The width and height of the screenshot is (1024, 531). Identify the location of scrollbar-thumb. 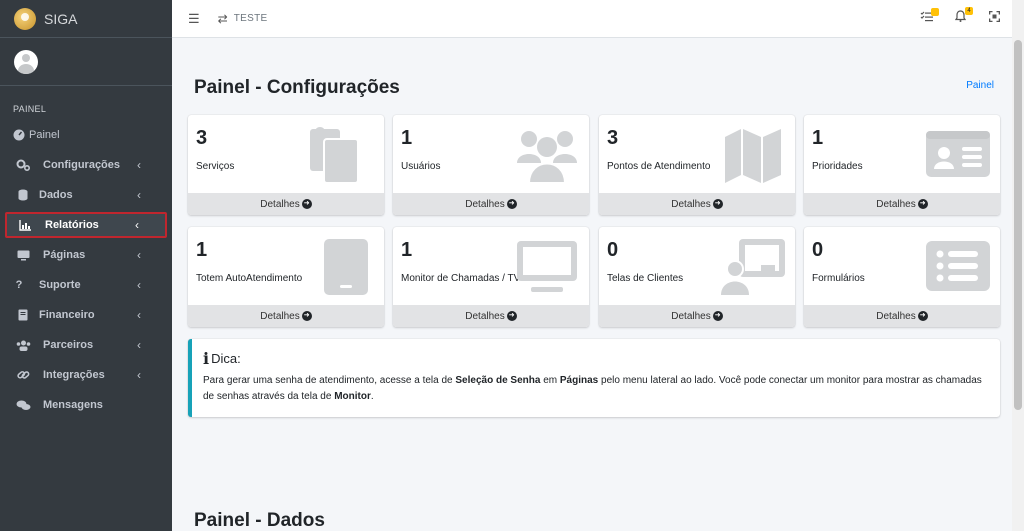
(1018, 225).